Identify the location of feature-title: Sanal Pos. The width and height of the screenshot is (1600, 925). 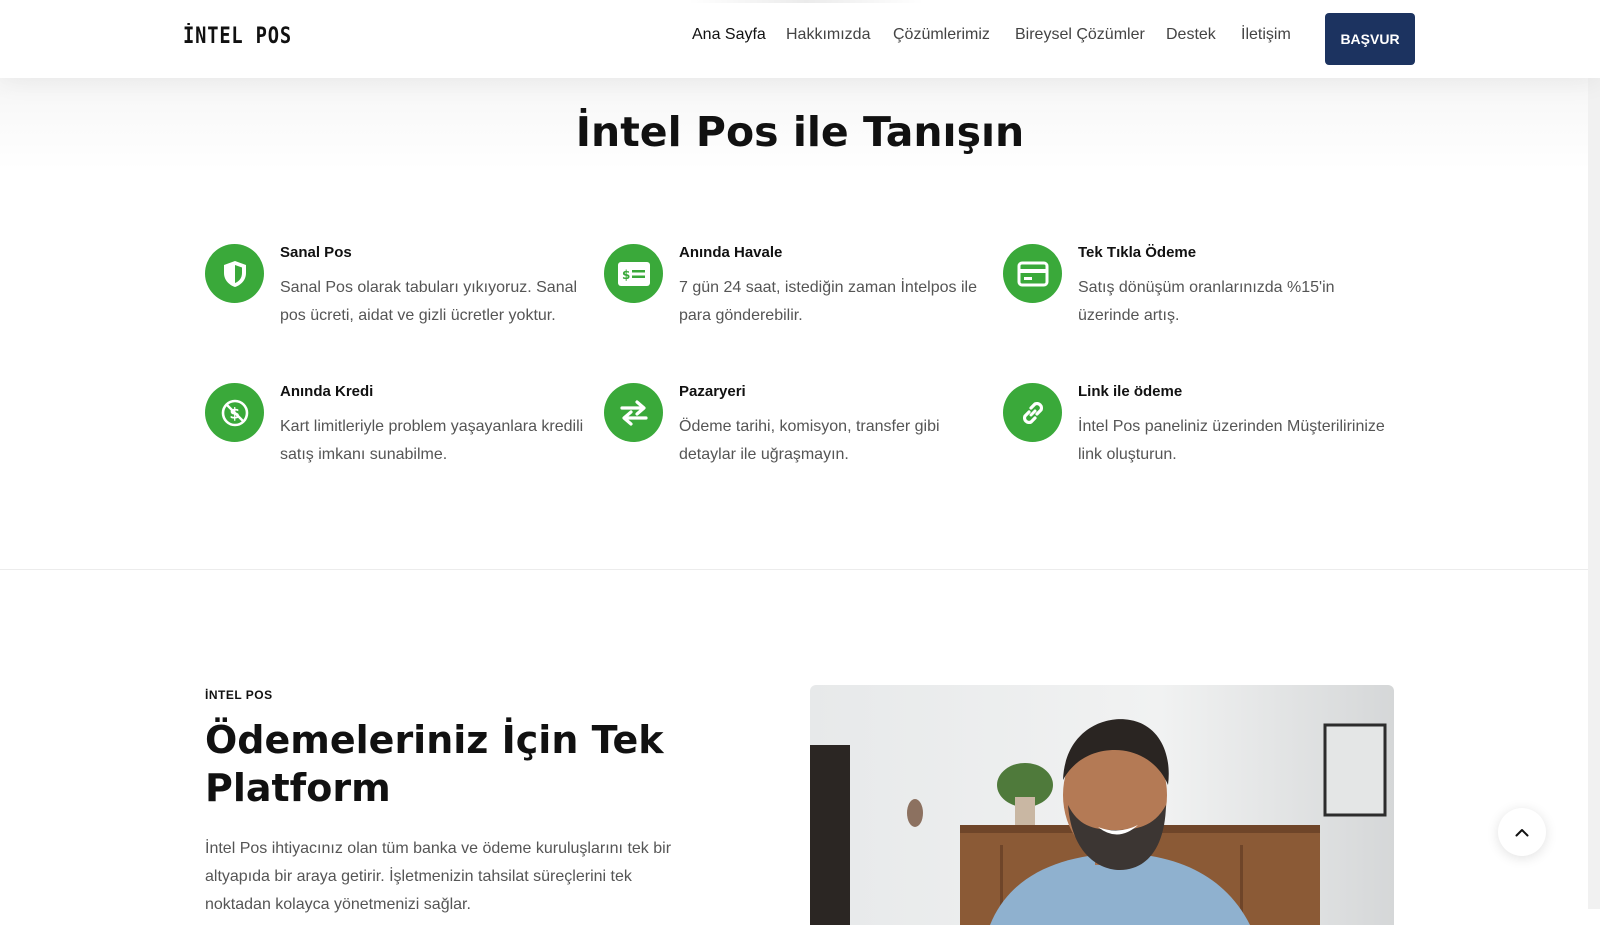
(316, 252).